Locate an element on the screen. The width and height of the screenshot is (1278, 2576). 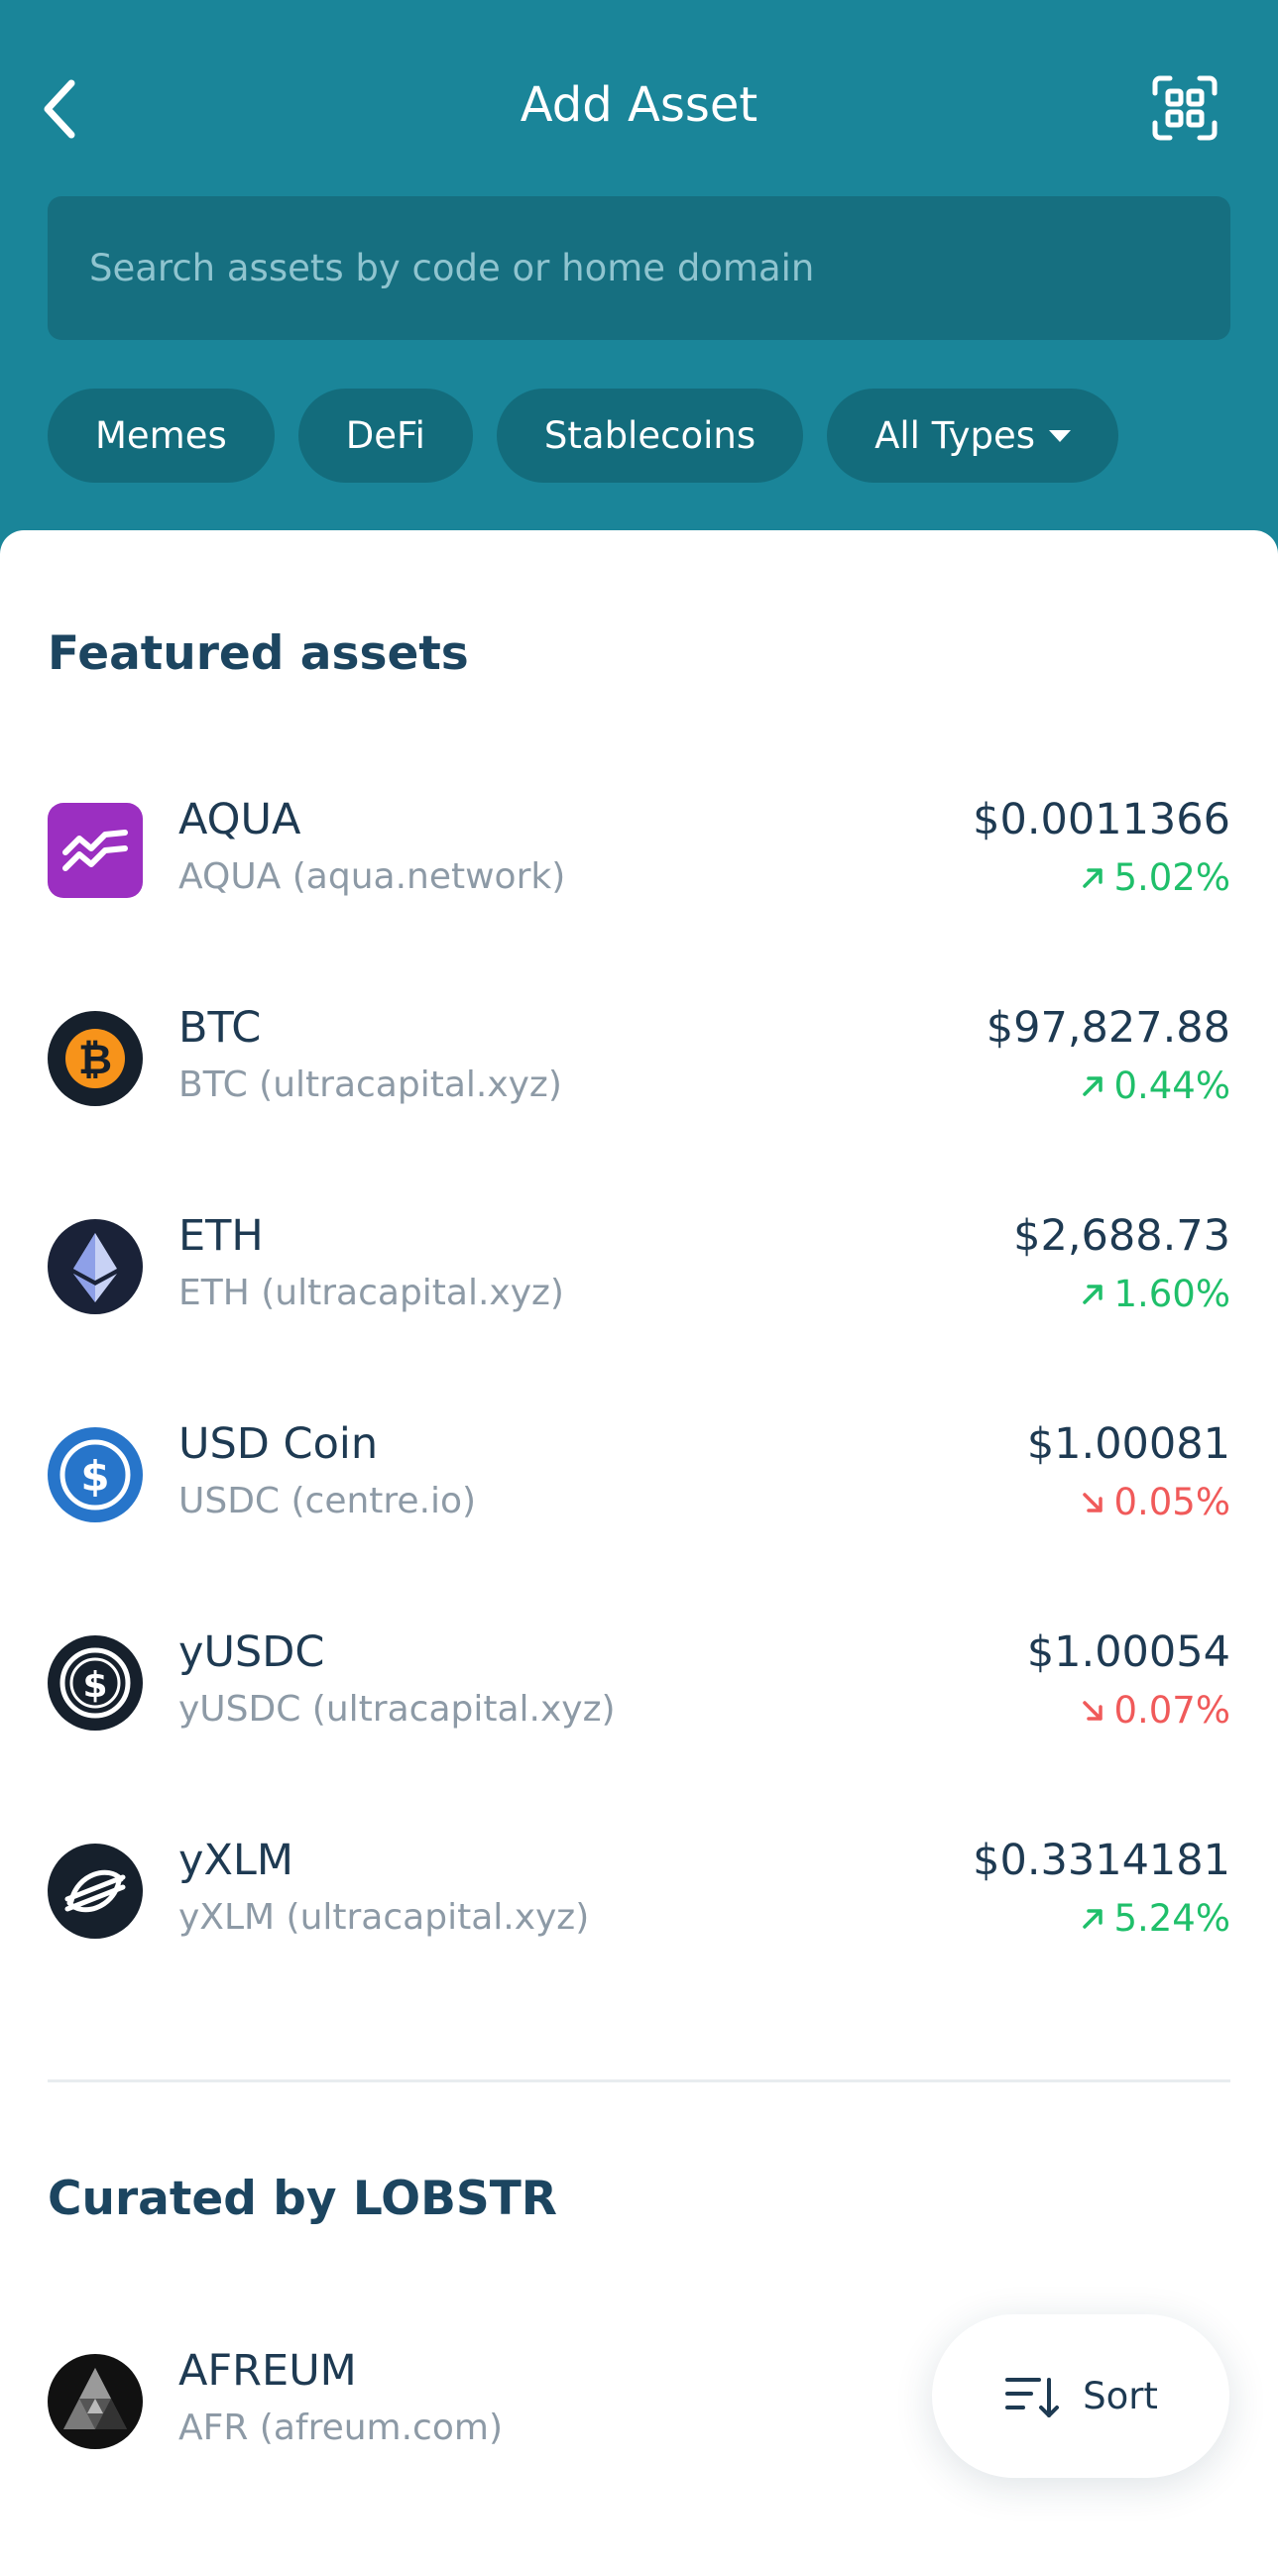
asset-price: $1.00081 is located at coordinates (1128, 1444).